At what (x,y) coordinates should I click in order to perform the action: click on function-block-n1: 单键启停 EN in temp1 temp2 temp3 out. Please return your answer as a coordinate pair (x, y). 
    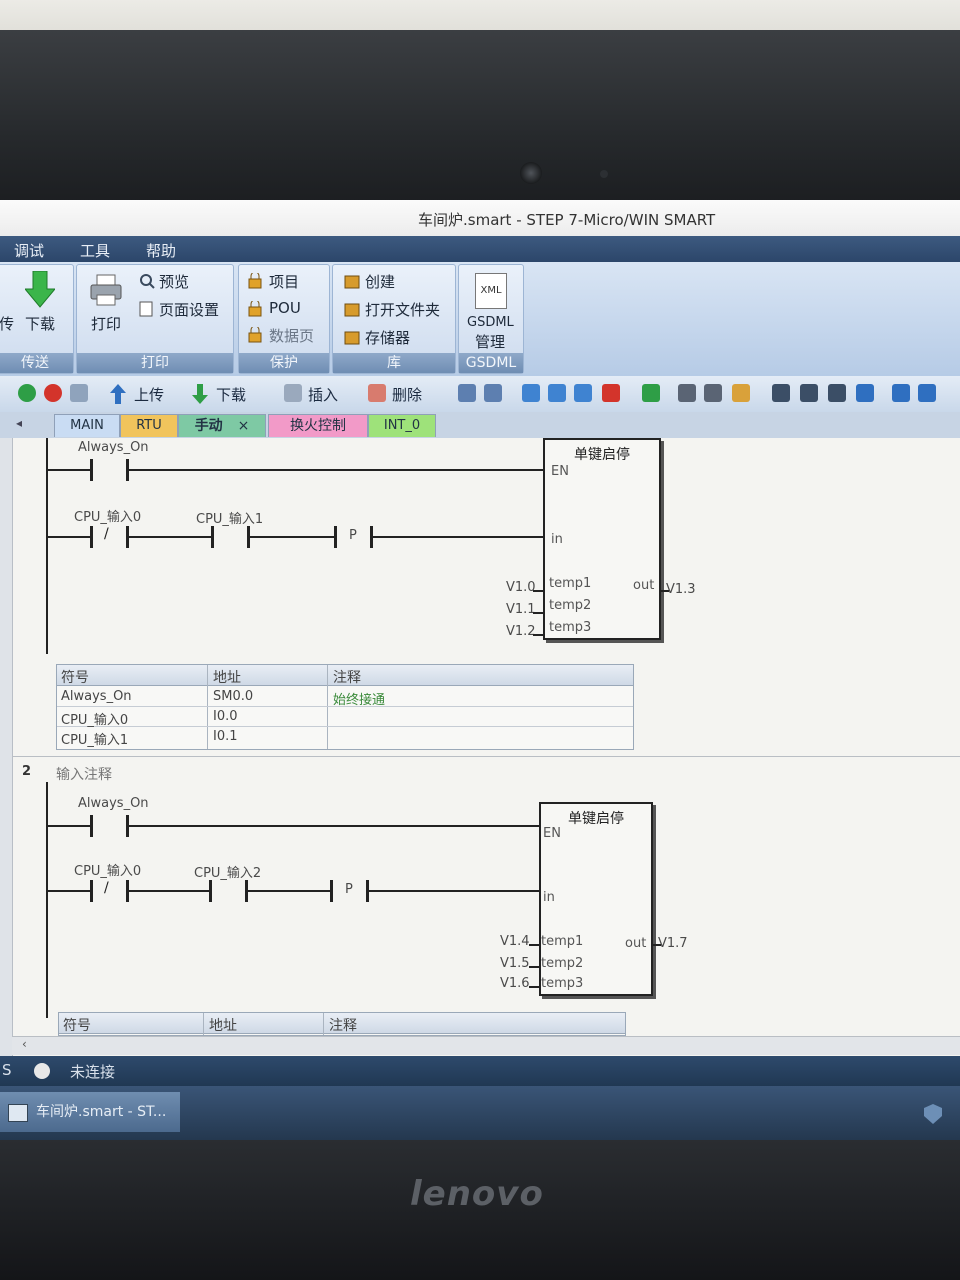
    Looking at the image, I should click on (602, 539).